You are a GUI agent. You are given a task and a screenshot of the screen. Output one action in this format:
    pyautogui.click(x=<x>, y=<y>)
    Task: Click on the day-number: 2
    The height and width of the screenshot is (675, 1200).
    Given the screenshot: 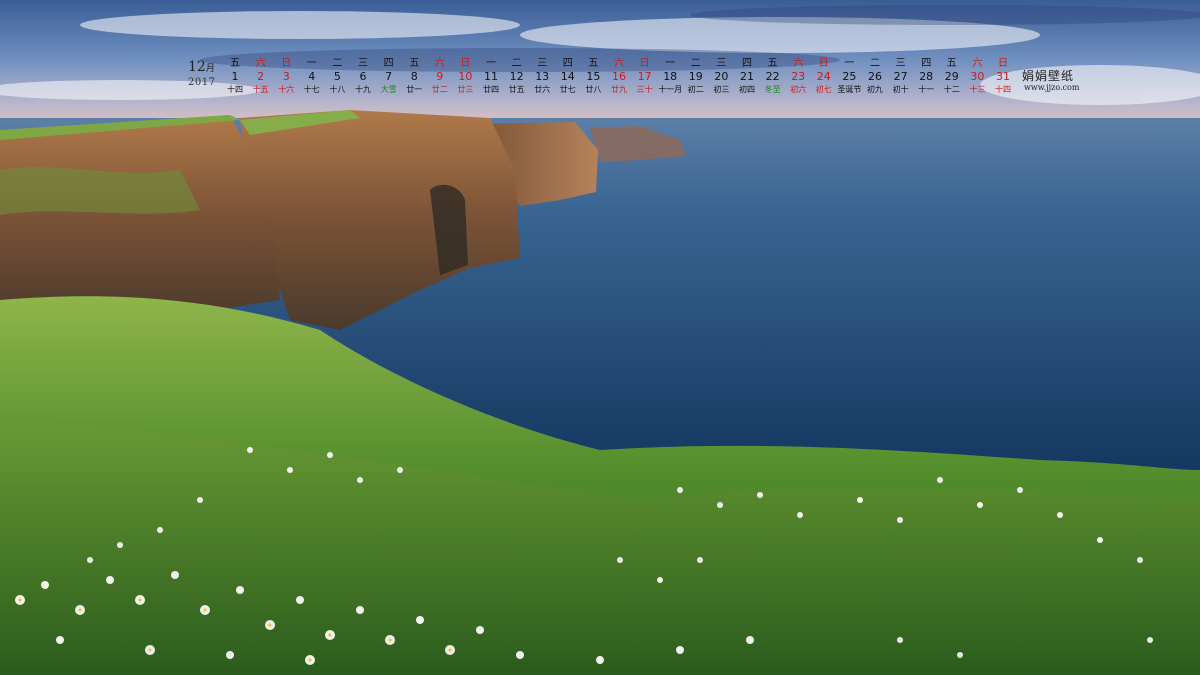 What is the action you would take?
    pyautogui.click(x=261, y=76)
    